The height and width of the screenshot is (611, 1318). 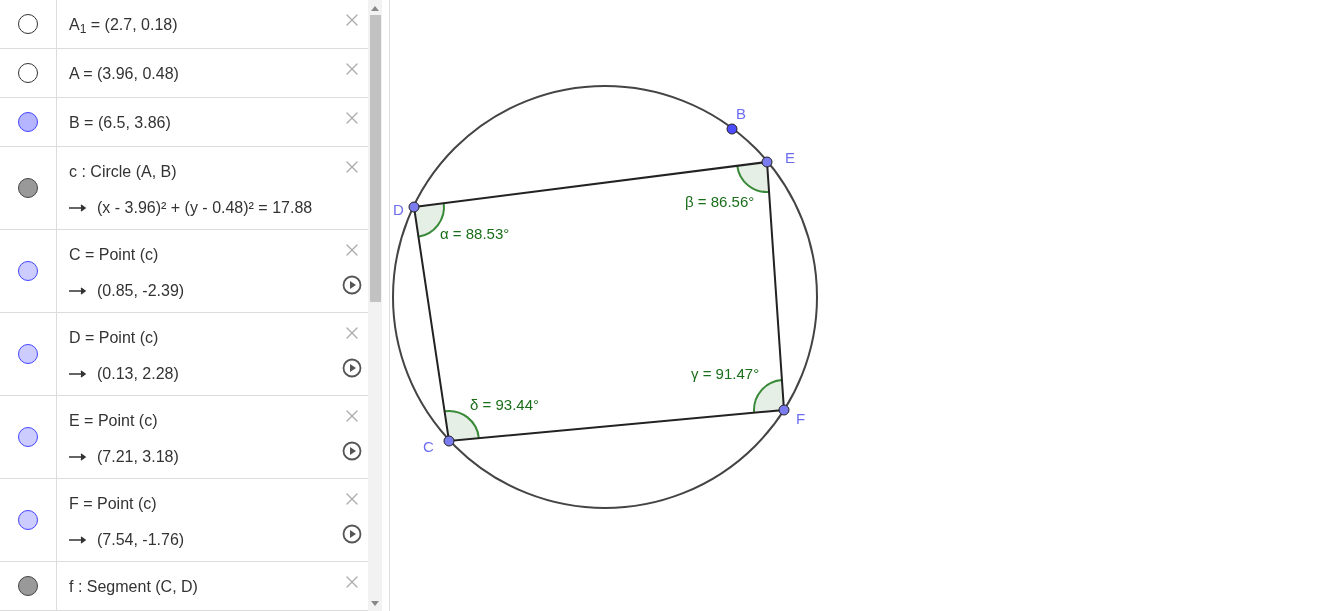 I want to click on scroll-down-icon, so click(x=375, y=603).